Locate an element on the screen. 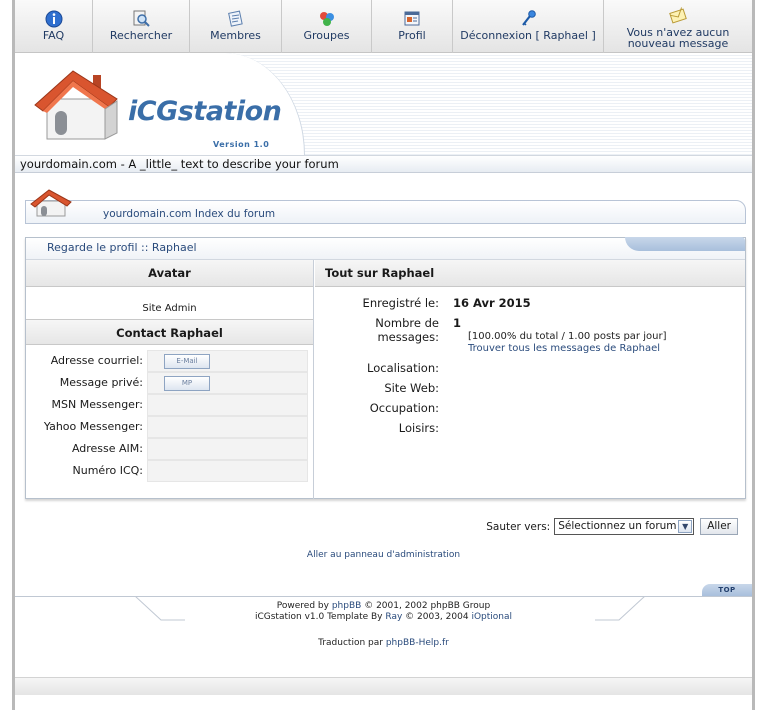 Image resolution: width=763 pixels, height=710 pixels. contact-row-pm: Message privé: MP is located at coordinates (169, 383).